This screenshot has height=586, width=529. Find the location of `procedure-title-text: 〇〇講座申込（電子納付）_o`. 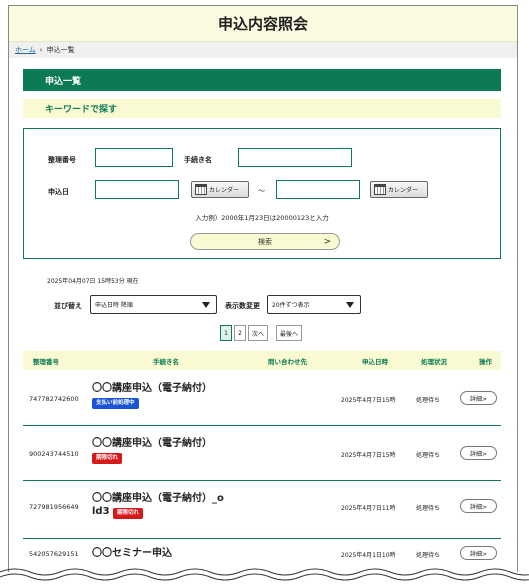

procedure-title-text: 〇〇講座申込（電子納付）_o is located at coordinates (158, 498).